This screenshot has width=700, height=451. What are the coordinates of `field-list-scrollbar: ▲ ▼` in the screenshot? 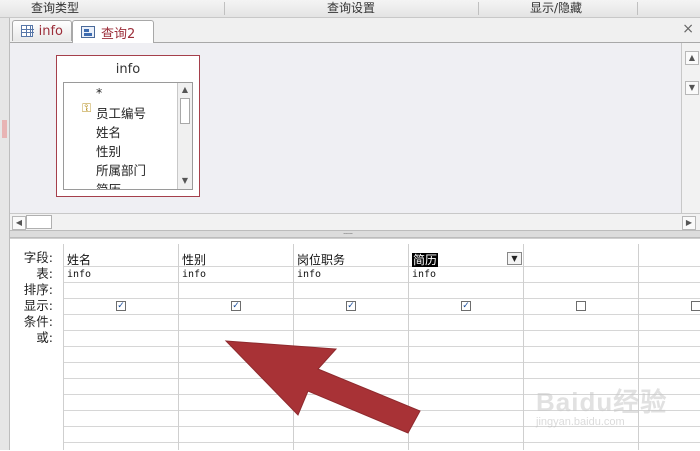 It's located at (184, 136).